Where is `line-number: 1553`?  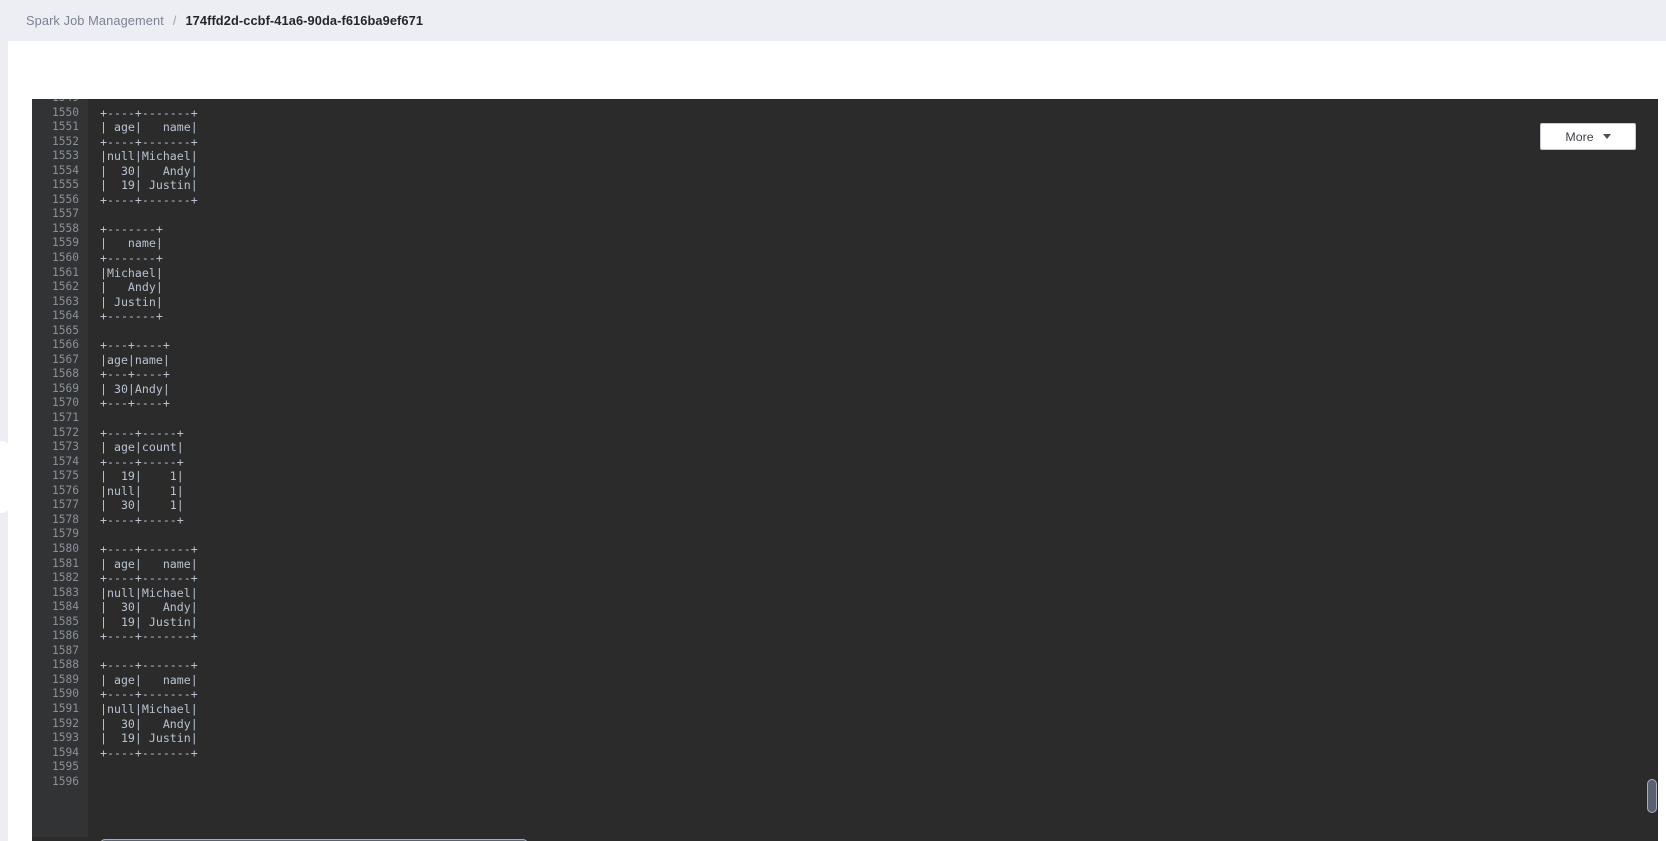
line-number: 1553 is located at coordinates (60, 156).